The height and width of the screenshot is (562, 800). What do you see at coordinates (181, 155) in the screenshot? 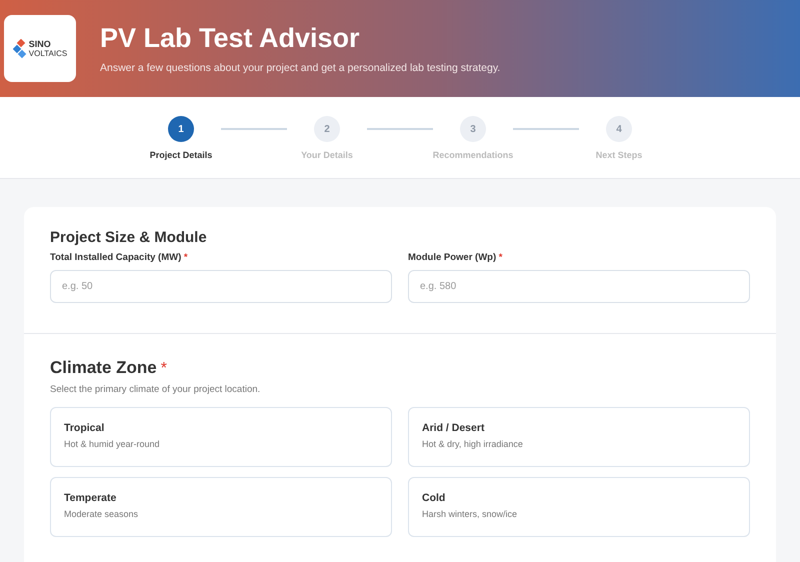
I see `step-label: Project Details` at bounding box center [181, 155].